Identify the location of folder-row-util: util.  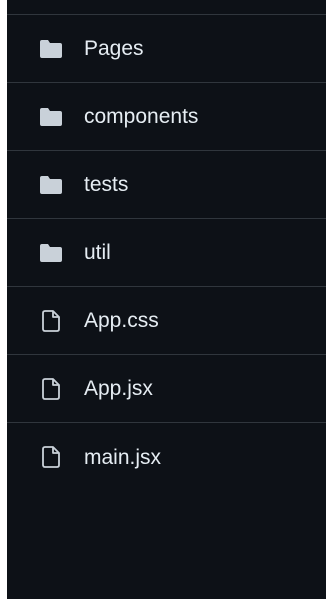
(166, 253).